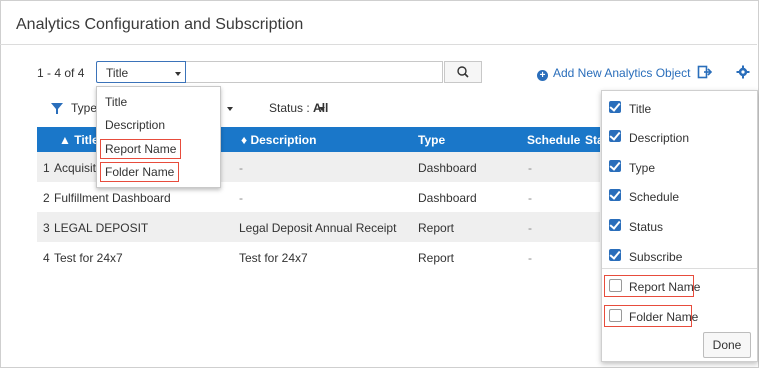  I want to click on column-option-label: Description, so click(659, 138).